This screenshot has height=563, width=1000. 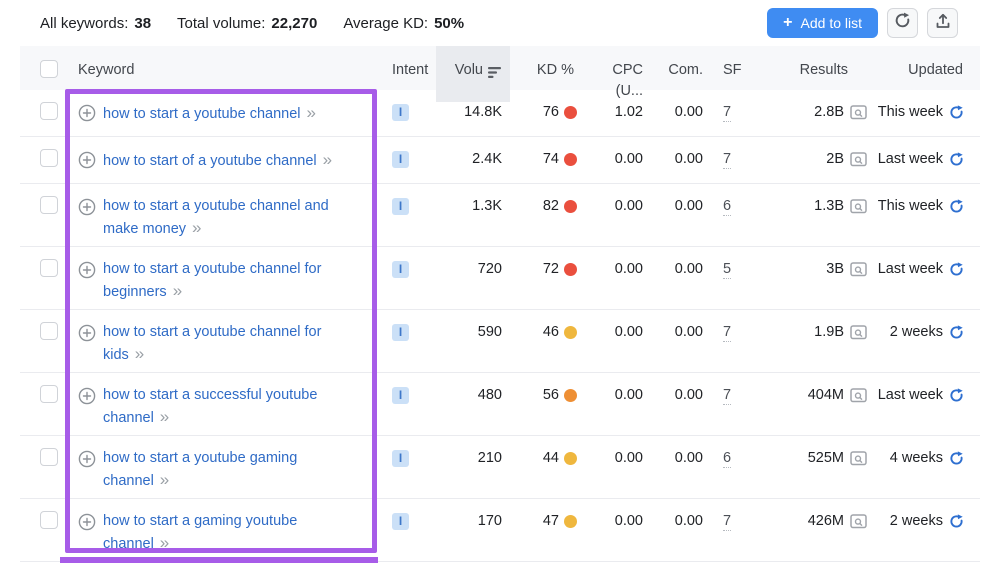 I want to click on volume-value: 590, so click(x=489, y=332).